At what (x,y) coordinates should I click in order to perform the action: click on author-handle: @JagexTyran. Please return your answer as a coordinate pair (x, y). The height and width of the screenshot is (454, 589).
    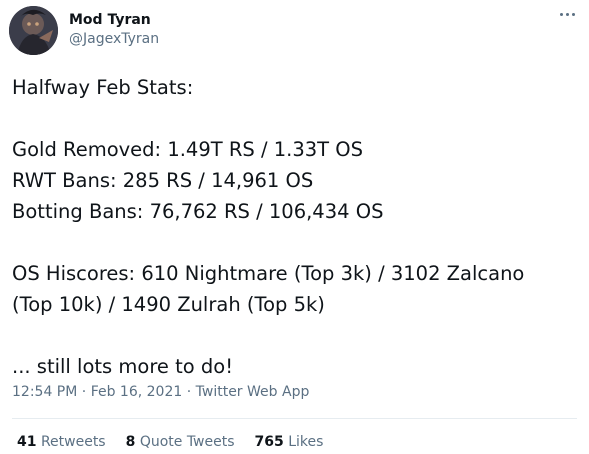
    Looking at the image, I should click on (114, 39).